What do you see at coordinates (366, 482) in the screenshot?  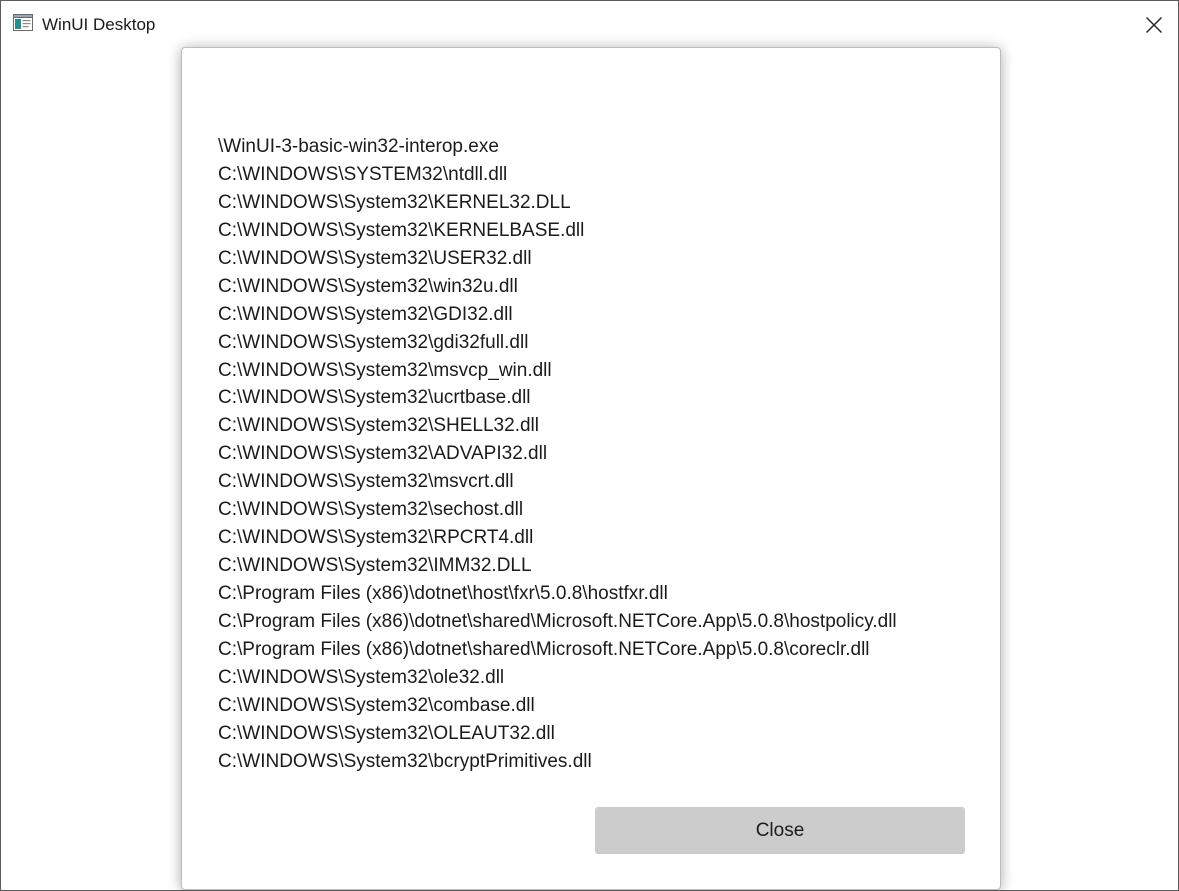 I see `module-path-item: C:\WINDOWS\System32\msvcrt.dll` at bounding box center [366, 482].